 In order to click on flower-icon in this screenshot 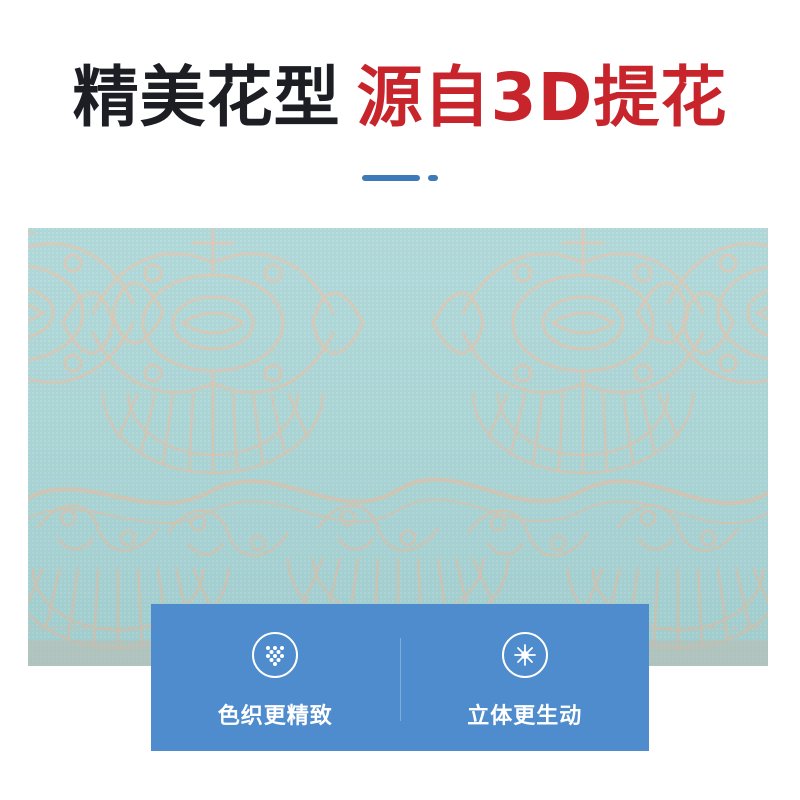, I will do `click(524, 655)`.